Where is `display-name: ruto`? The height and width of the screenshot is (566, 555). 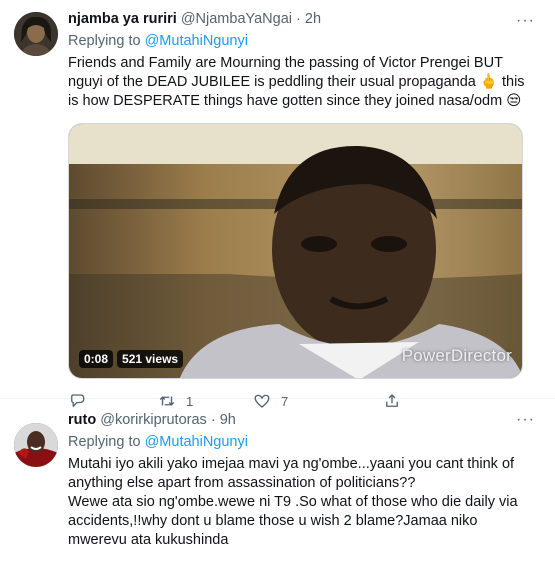
display-name: ruto is located at coordinates (82, 420).